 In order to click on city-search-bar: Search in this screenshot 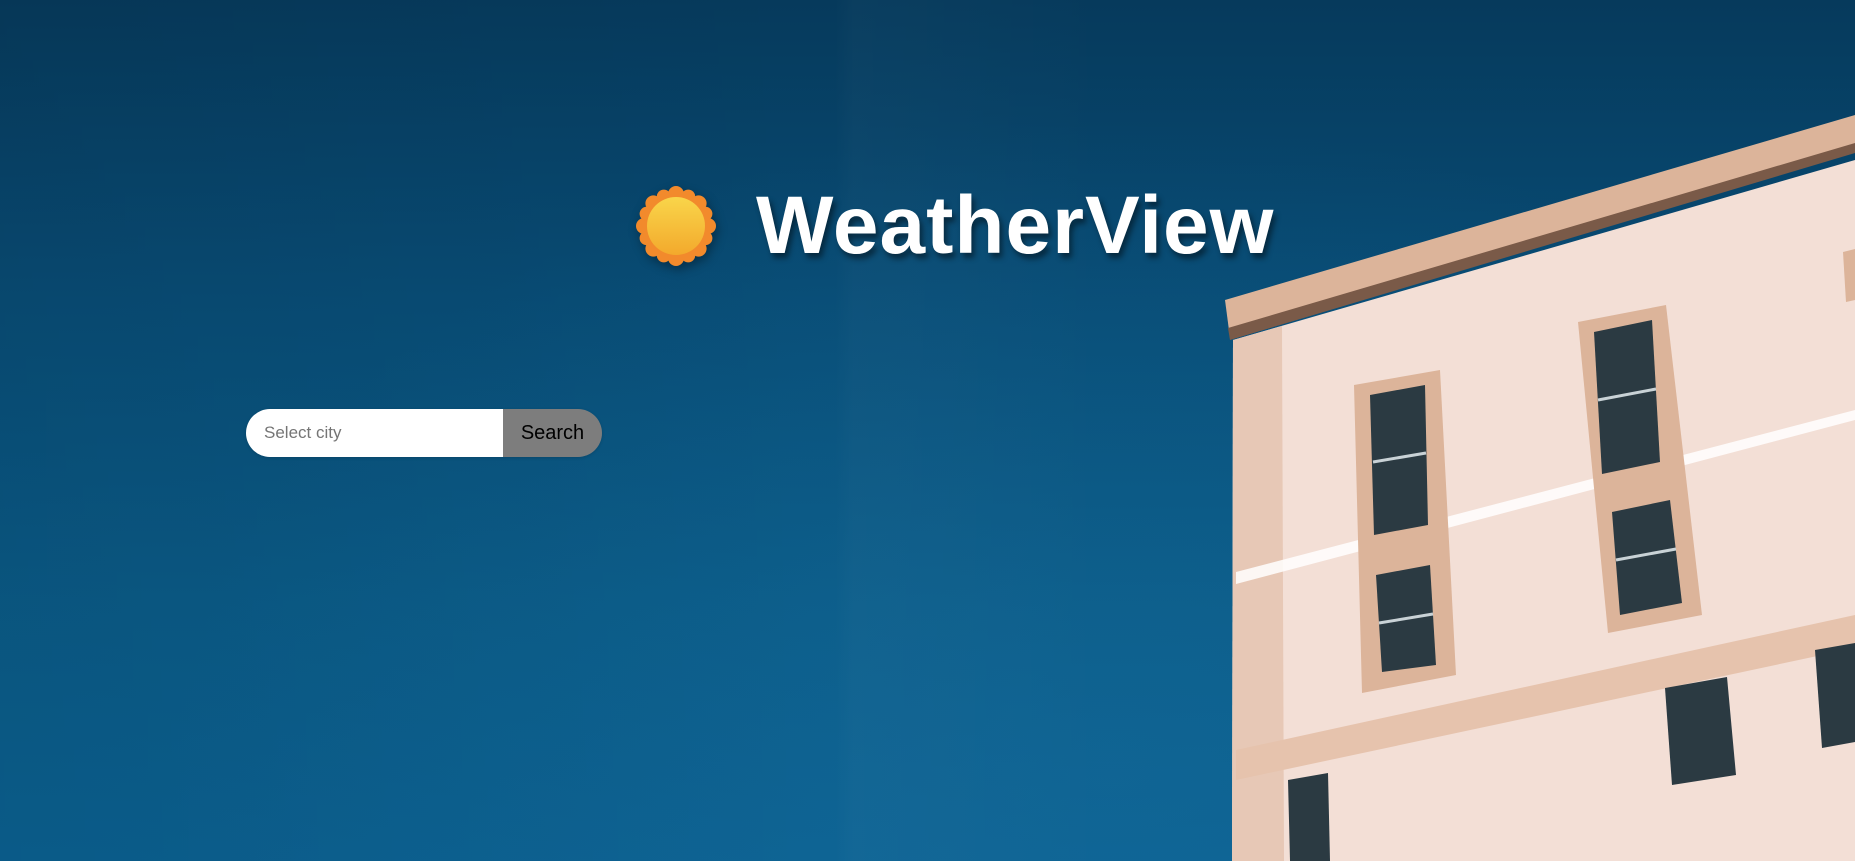, I will do `click(424, 433)`.